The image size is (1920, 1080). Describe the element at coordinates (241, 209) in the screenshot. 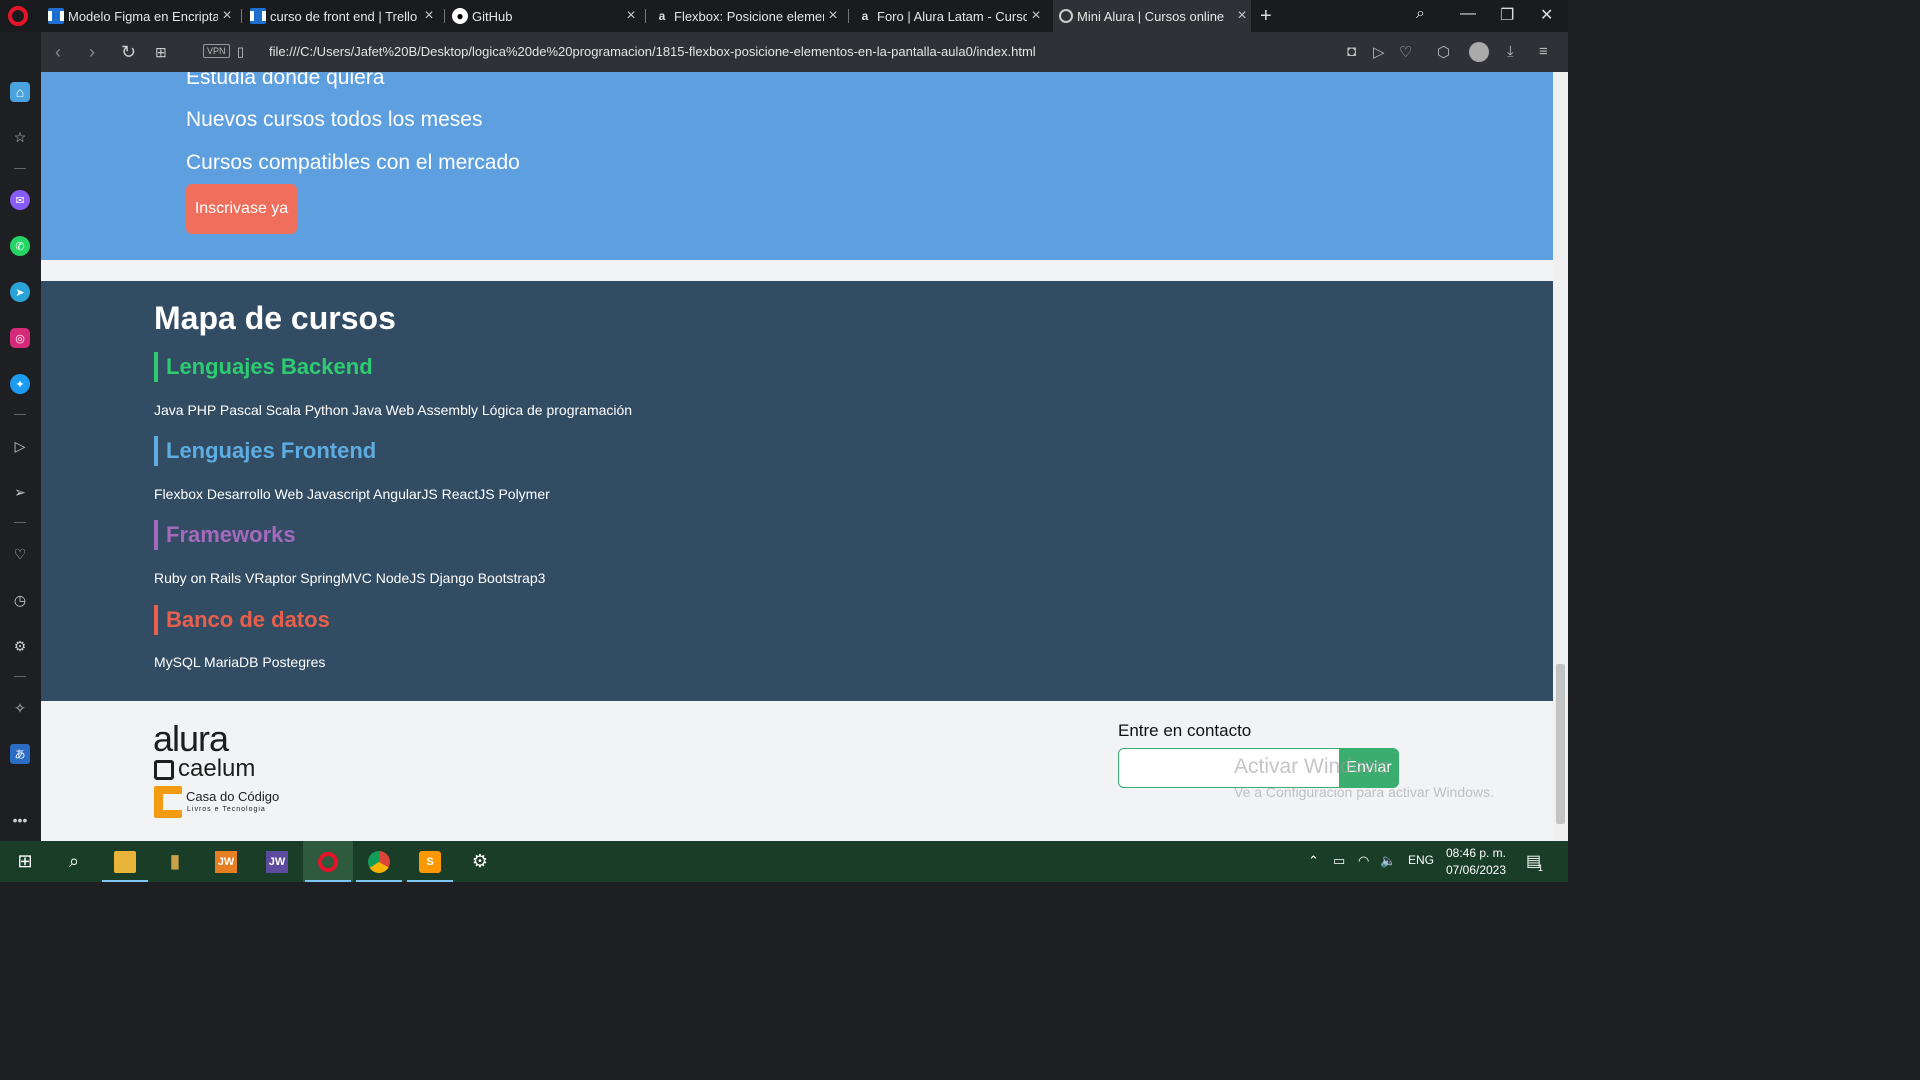

I see `enroll-button: Inscrivase ya` at that location.